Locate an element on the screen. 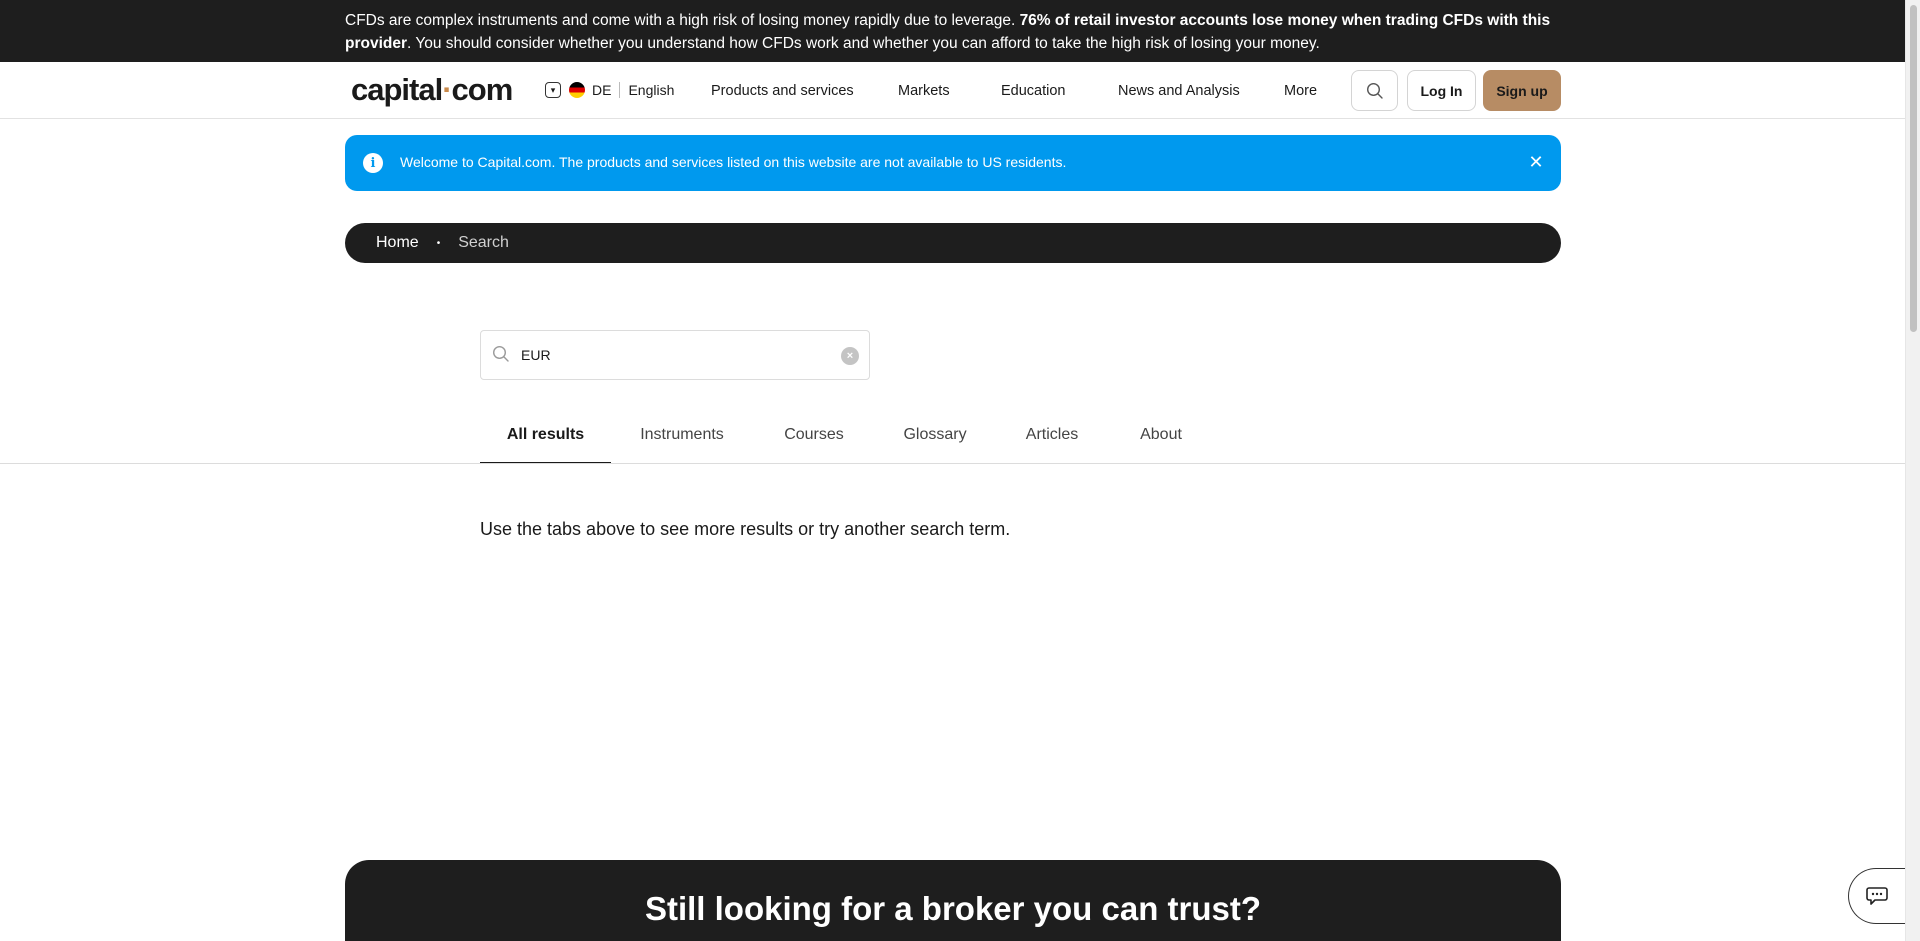  login-button: Log In is located at coordinates (1441, 90).